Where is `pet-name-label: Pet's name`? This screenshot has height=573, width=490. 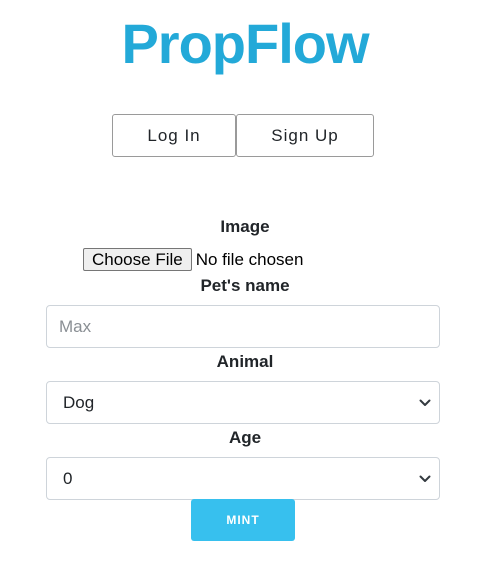
pet-name-label: Pet's name is located at coordinates (245, 285).